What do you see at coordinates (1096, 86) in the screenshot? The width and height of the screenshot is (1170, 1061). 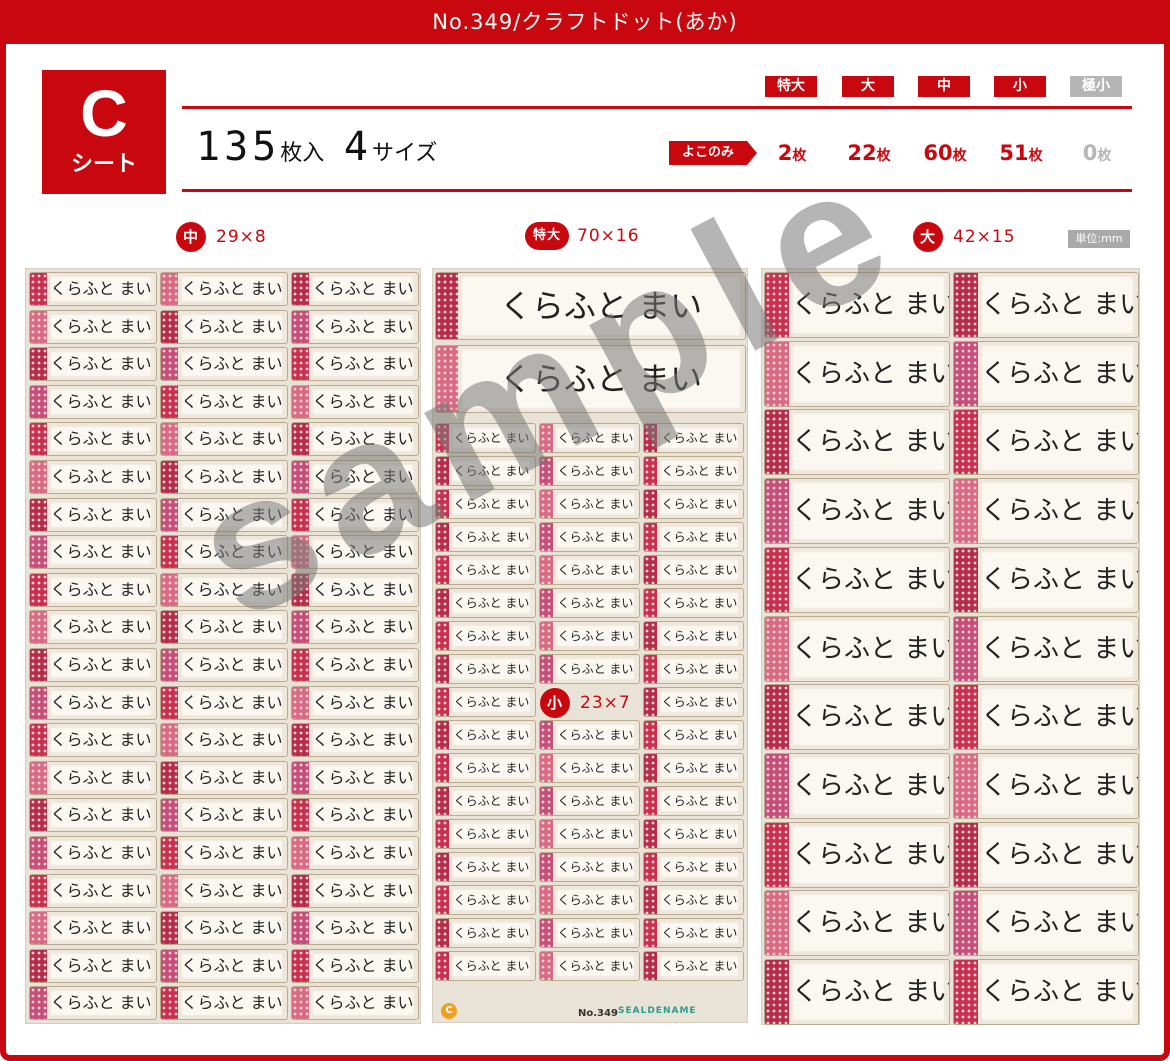 I see `size-tag-4: 極小` at bounding box center [1096, 86].